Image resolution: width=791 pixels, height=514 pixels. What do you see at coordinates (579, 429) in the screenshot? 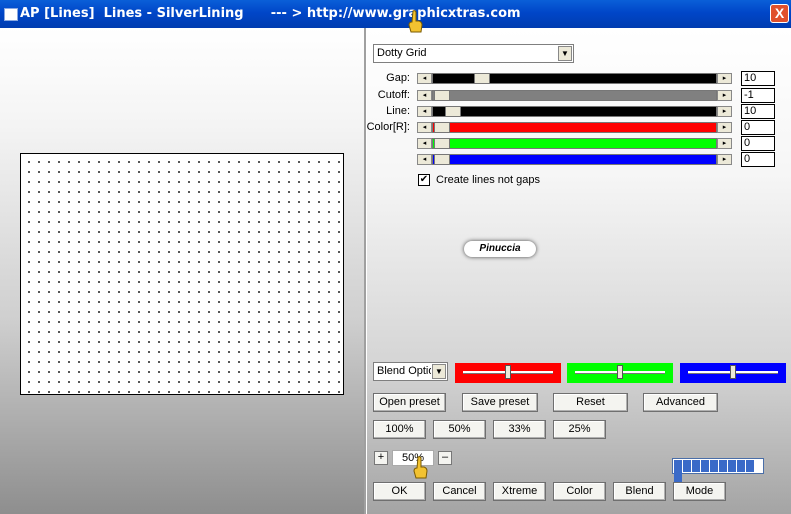
I see `zoom-25-button: 25%` at bounding box center [579, 429].